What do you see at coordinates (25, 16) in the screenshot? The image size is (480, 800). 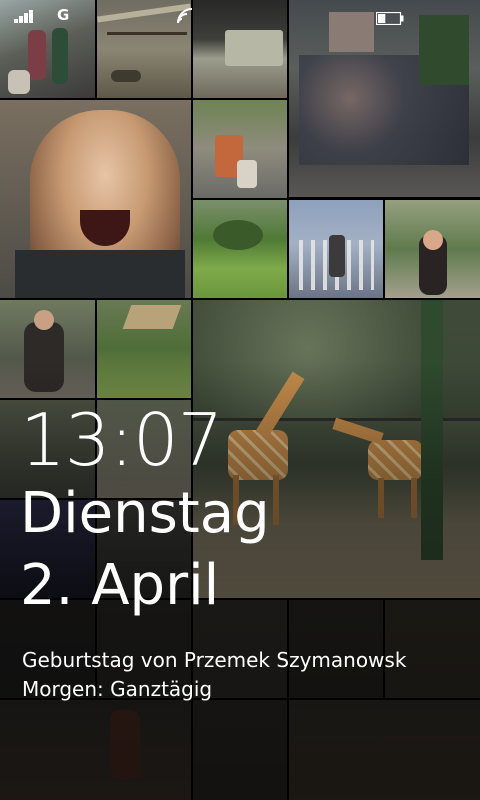 I see `signal-strength-icon` at bounding box center [25, 16].